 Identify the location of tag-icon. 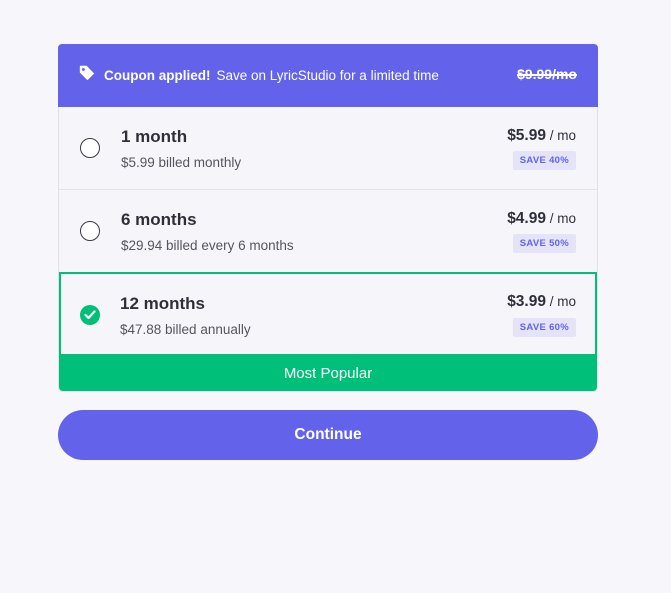
(87, 72).